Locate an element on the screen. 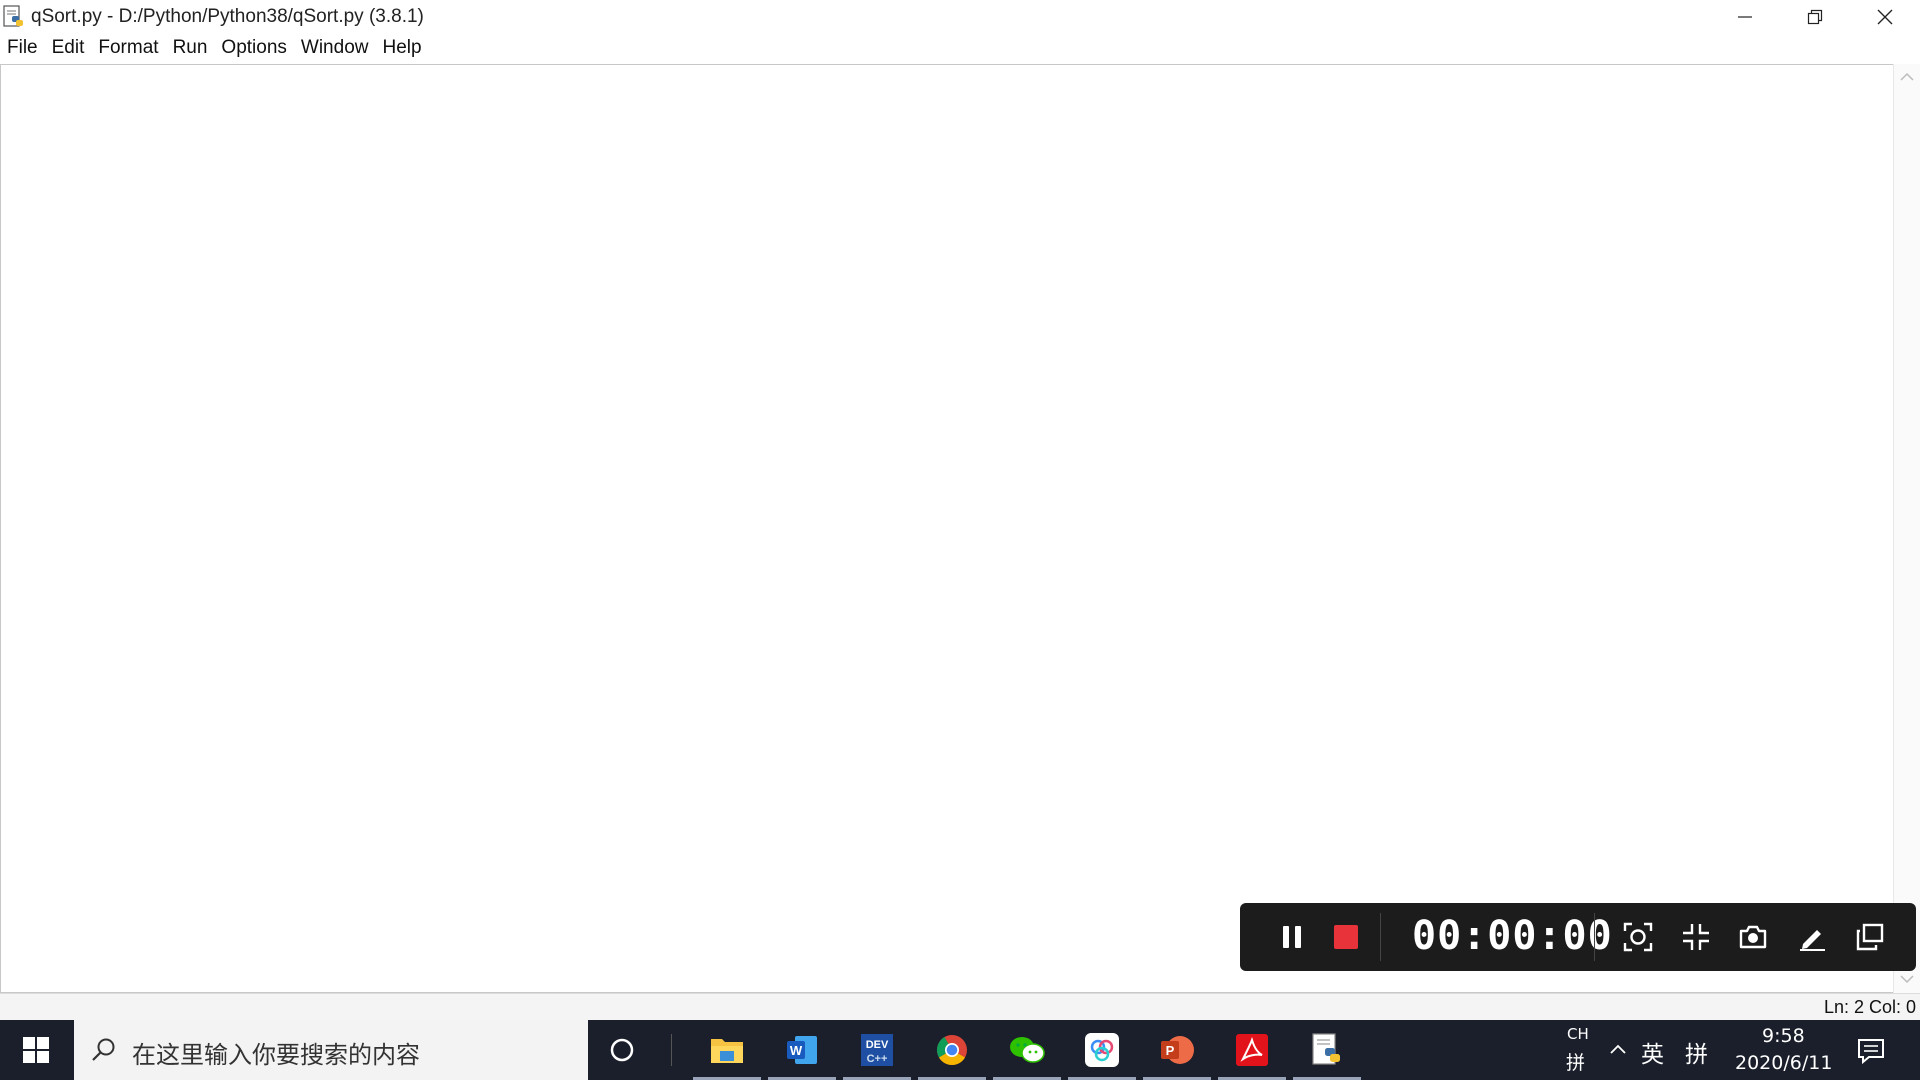 The height and width of the screenshot is (1080, 1920). taskbar-acrobat is located at coordinates (1252, 1050).